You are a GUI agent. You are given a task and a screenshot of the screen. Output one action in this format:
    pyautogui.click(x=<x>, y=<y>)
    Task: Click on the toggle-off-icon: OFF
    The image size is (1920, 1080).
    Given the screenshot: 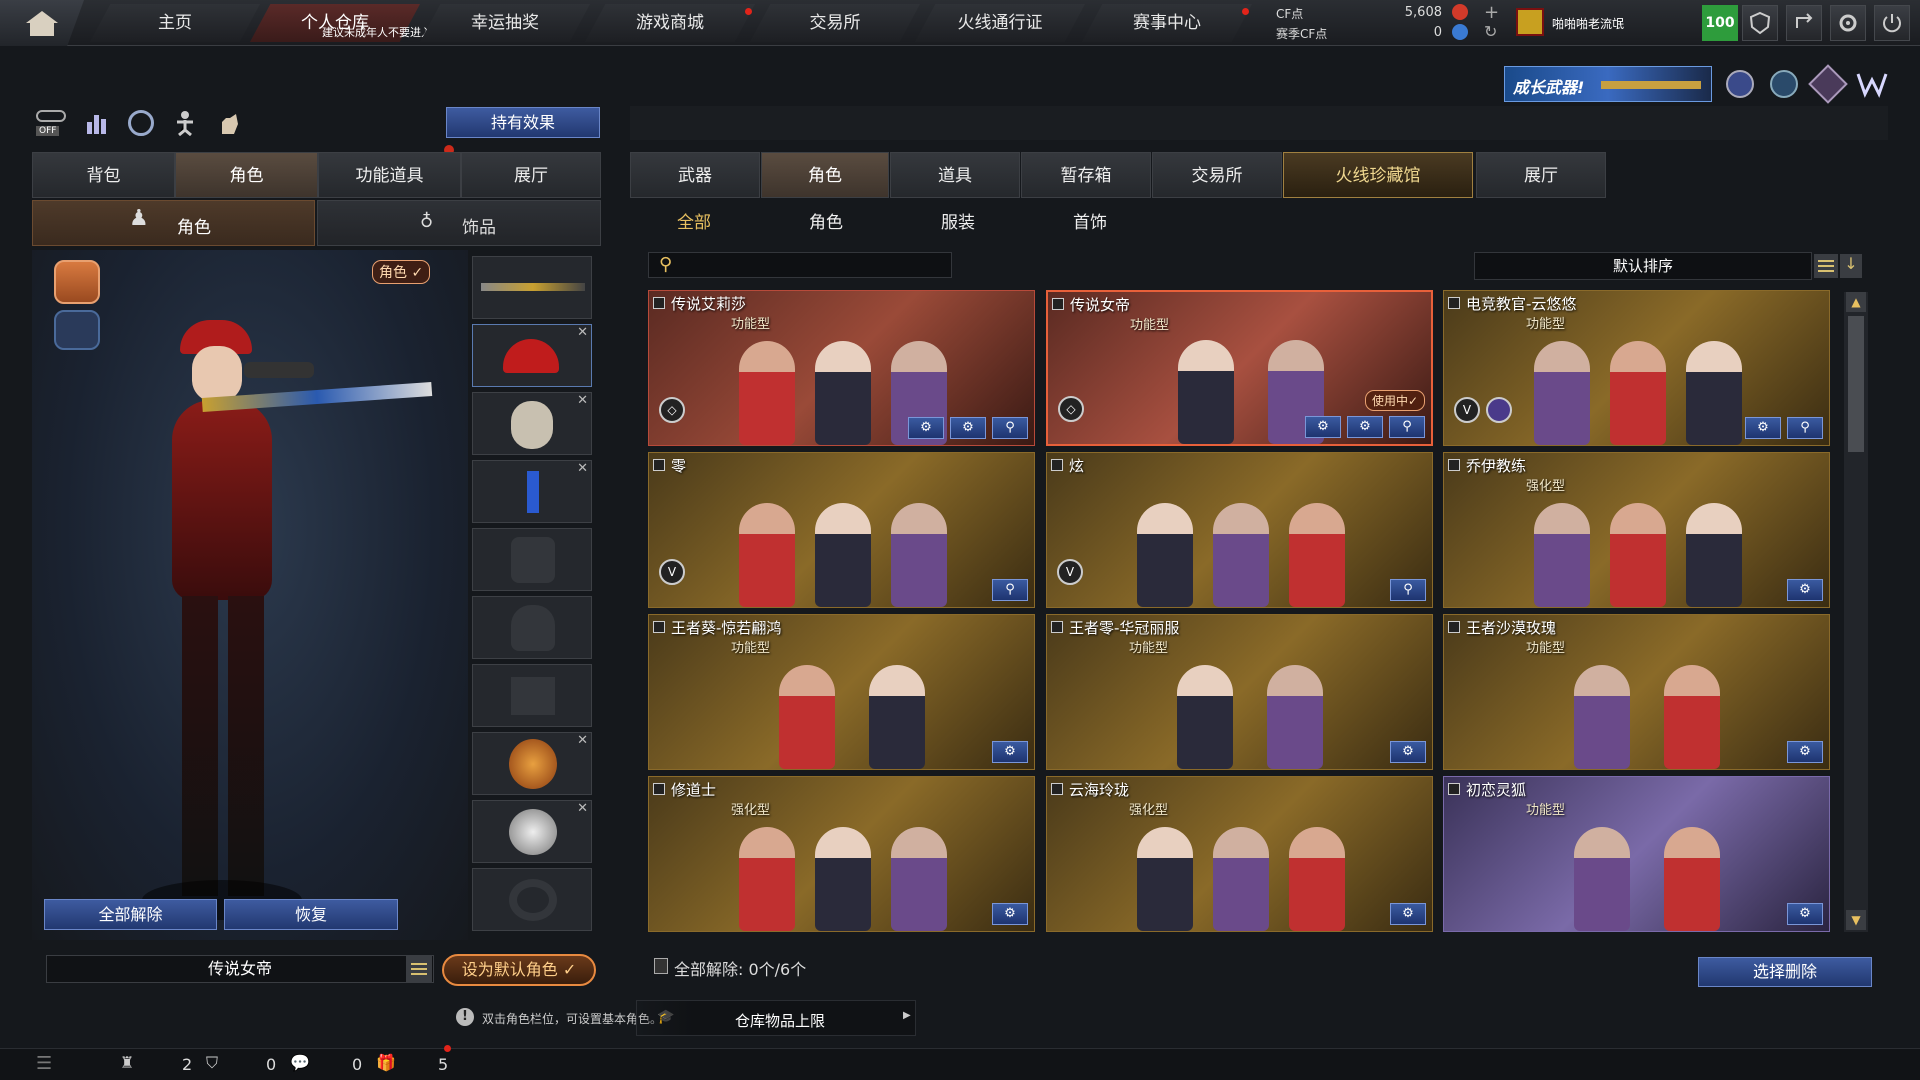 What is the action you would take?
    pyautogui.click(x=51, y=123)
    